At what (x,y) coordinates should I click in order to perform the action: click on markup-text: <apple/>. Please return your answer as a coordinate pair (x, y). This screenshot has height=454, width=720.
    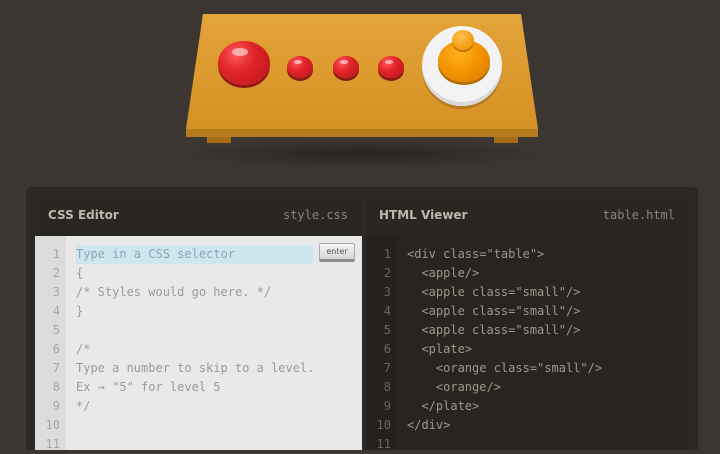
    Looking at the image, I should click on (443, 273).